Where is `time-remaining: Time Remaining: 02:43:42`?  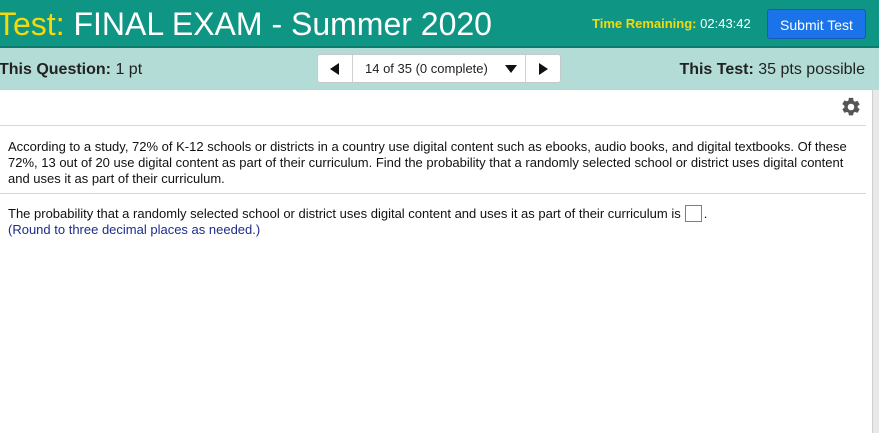
time-remaining: Time Remaining: 02:43:42 is located at coordinates (671, 23).